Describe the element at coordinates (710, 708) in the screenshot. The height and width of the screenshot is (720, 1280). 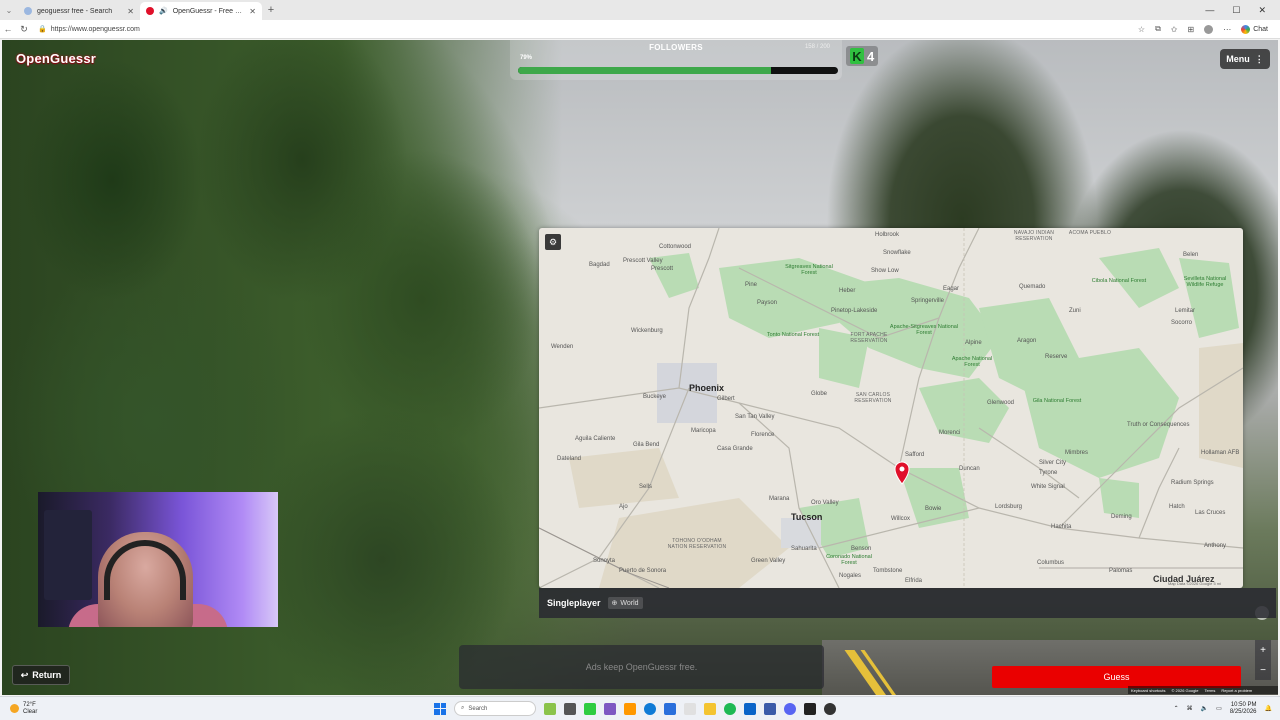
I see `file-explorer-icon` at that location.